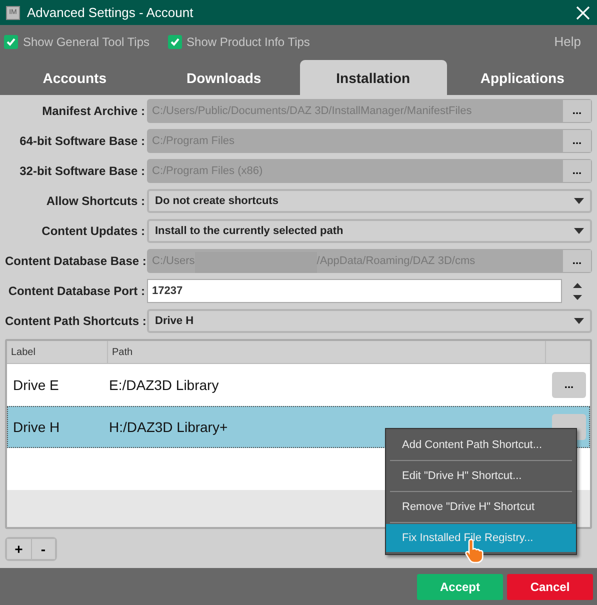  What do you see at coordinates (76, 291) in the screenshot?
I see `field-label: Content Database Port :` at bounding box center [76, 291].